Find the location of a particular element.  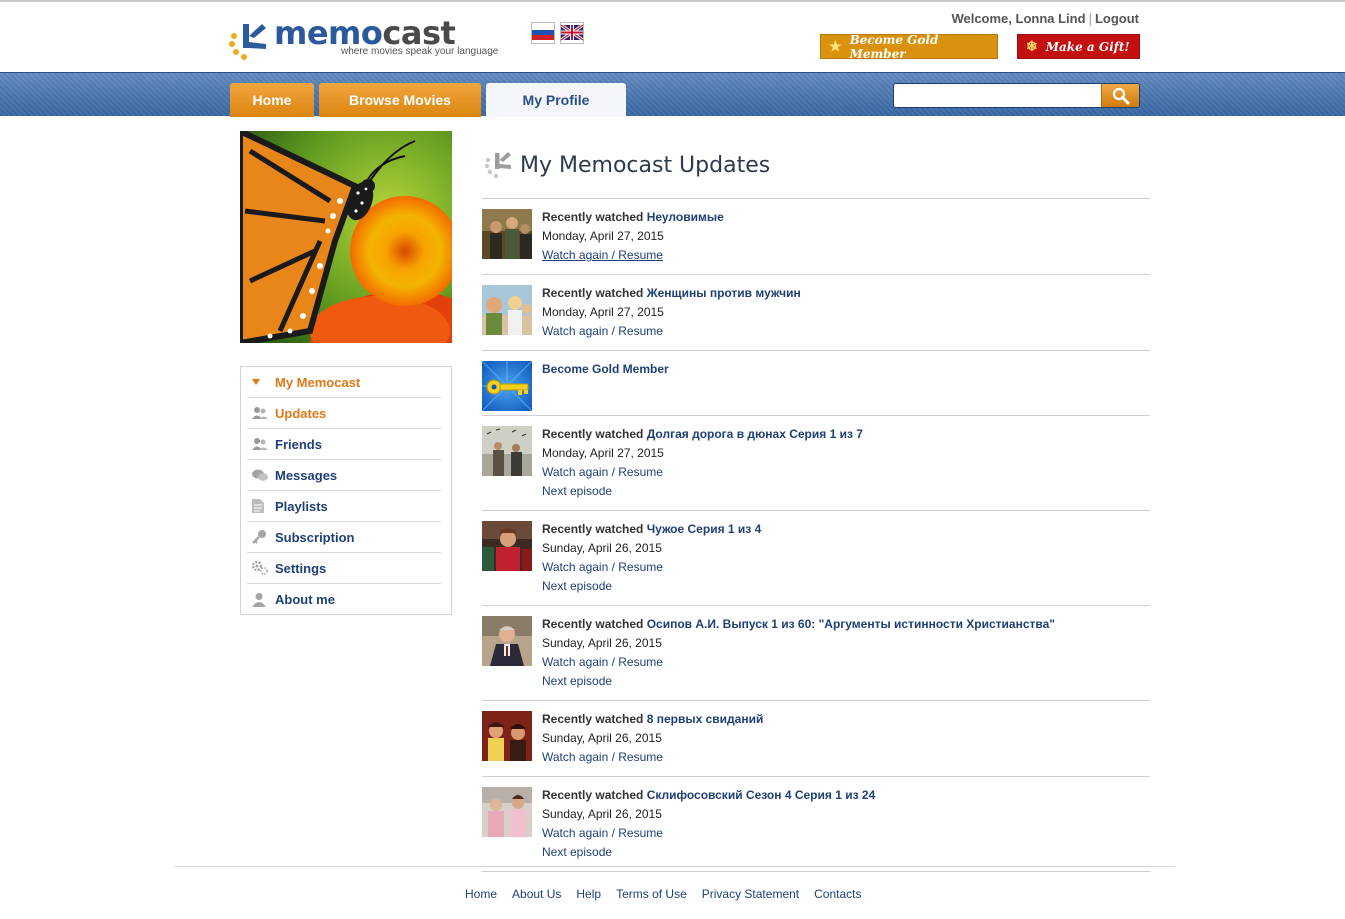

become-gold-member-link: Become Gold Member is located at coordinates (846, 369).